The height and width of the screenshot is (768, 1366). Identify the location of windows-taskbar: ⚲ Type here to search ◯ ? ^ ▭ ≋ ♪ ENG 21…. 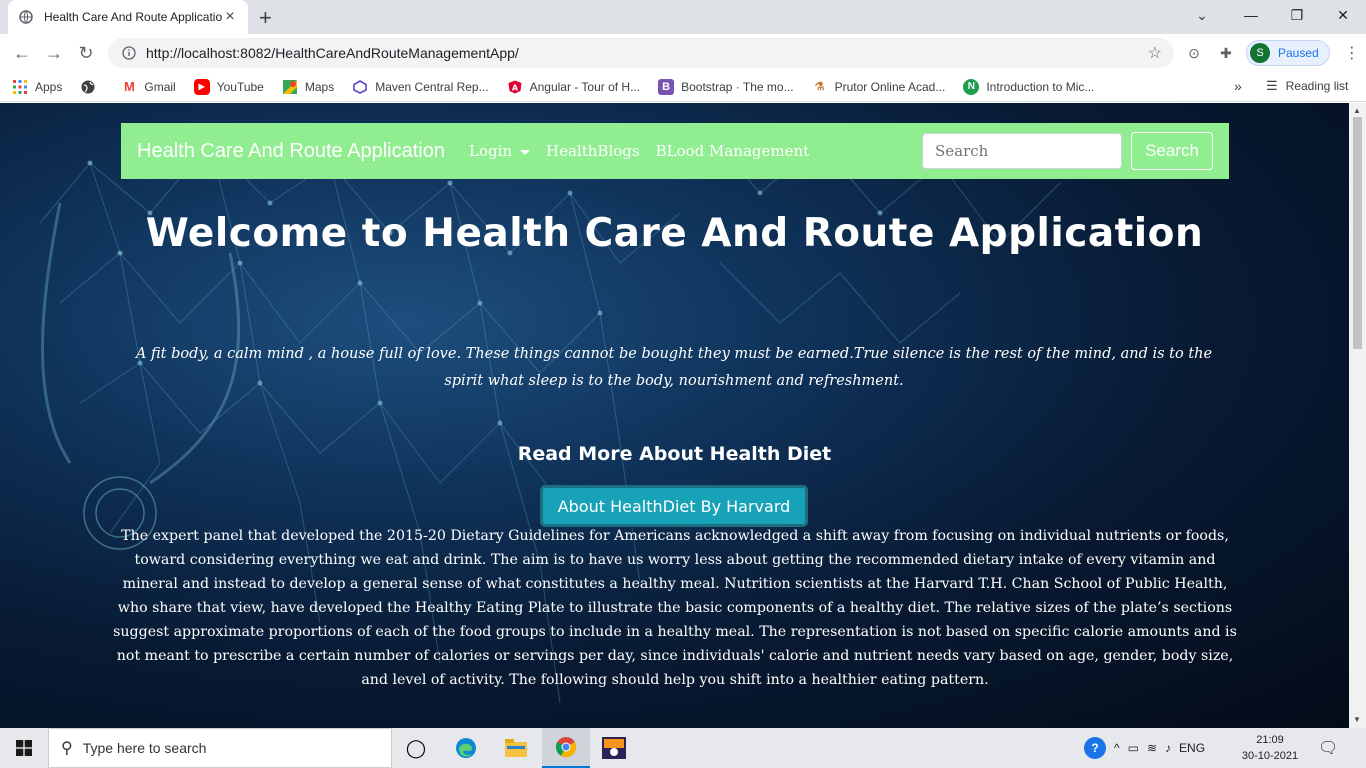
(683, 748).